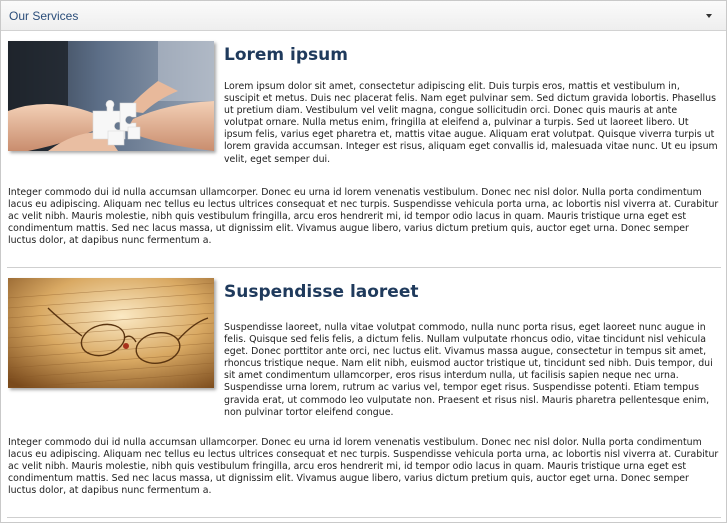 The image size is (727, 523). Describe the element at coordinates (363, 16) in the screenshot. I see `panel-header: Our Services` at that location.